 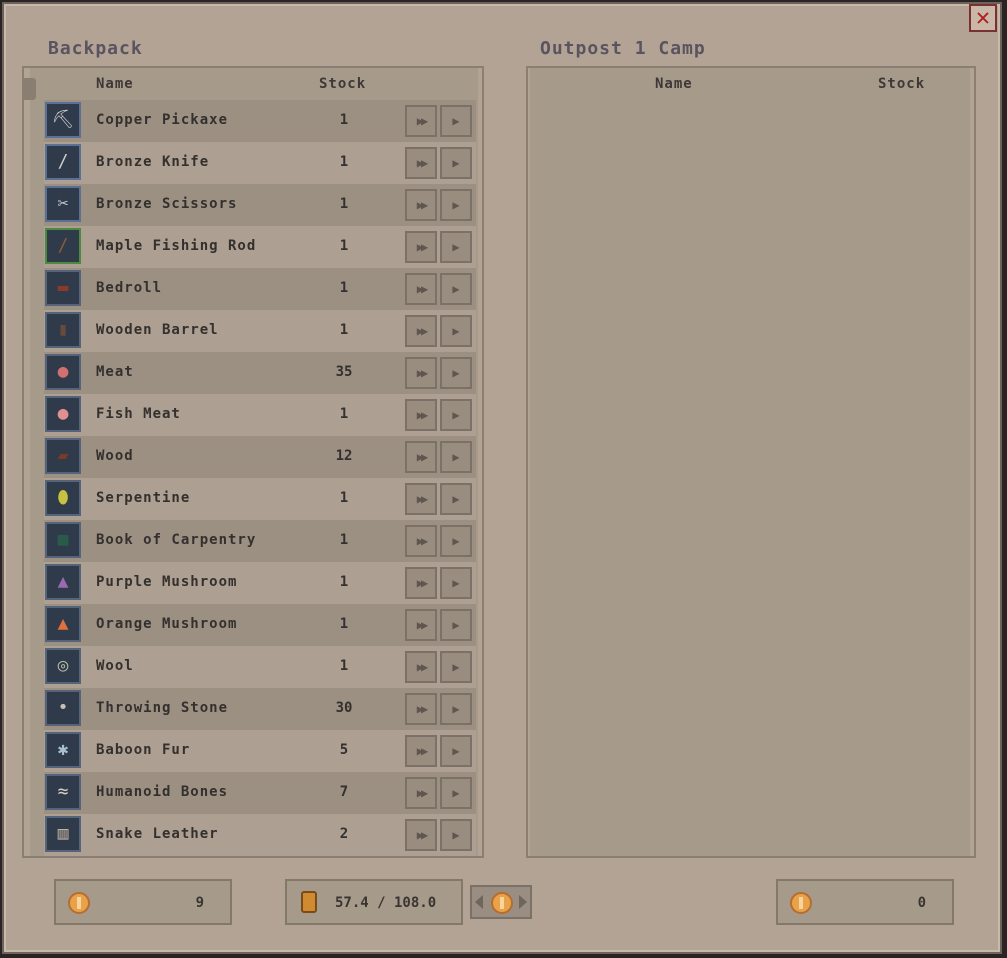 What do you see at coordinates (162, 792) in the screenshot?
I see `item-name: Humanoid Bones` at bounding box center [162, 792].